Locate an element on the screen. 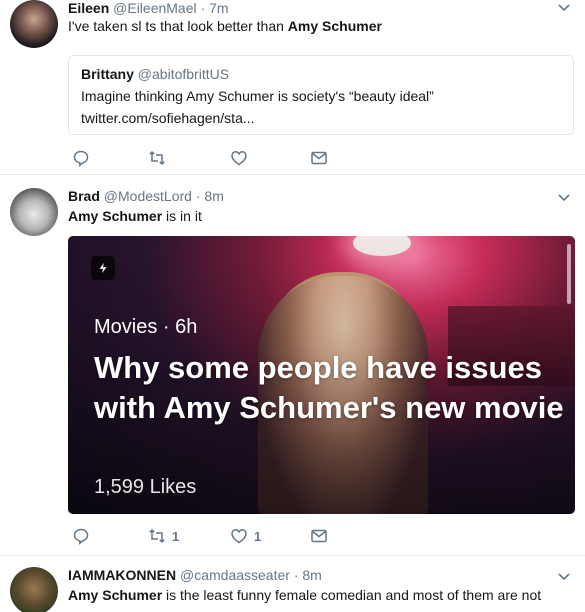 The width and height of the screenshot is (585, 612). retweet-button is located at coordinates (157, 158).